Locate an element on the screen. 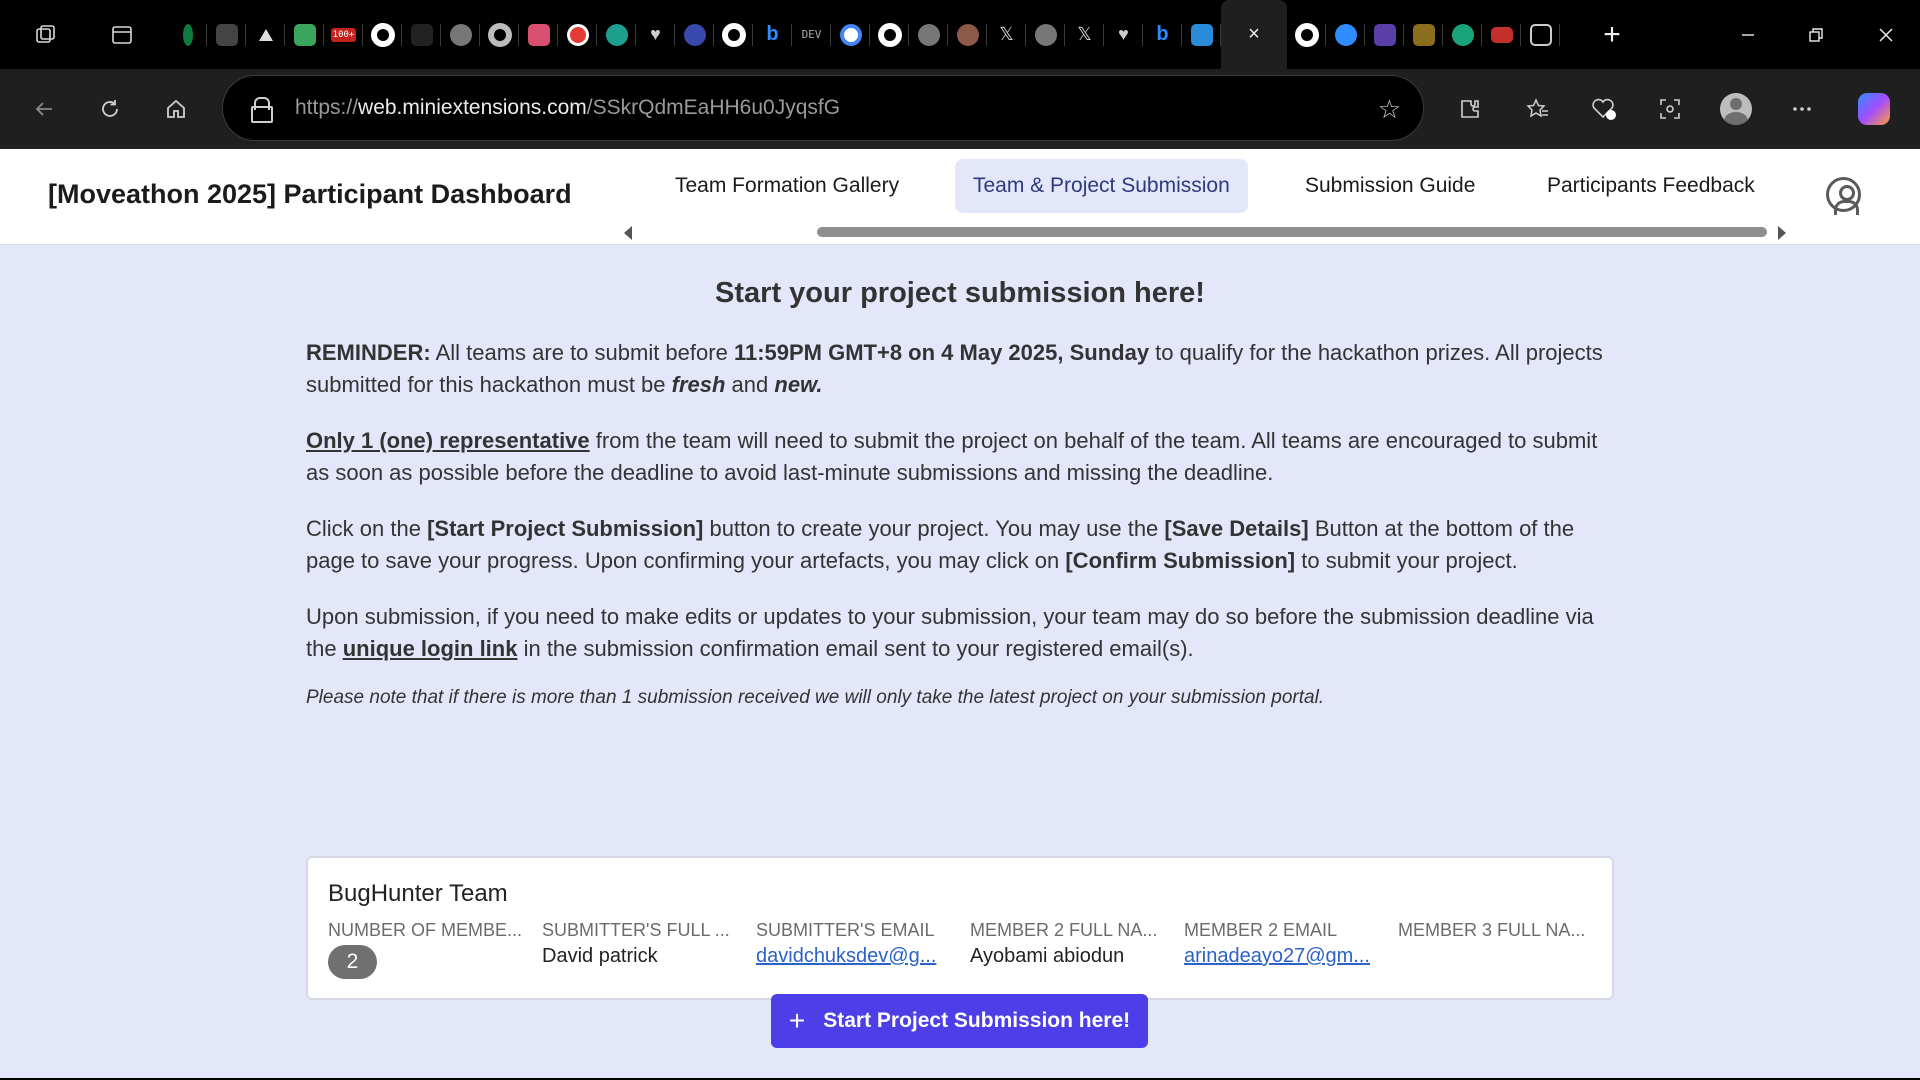  tab-favicon-edge is located at coordinates (1462, 34).